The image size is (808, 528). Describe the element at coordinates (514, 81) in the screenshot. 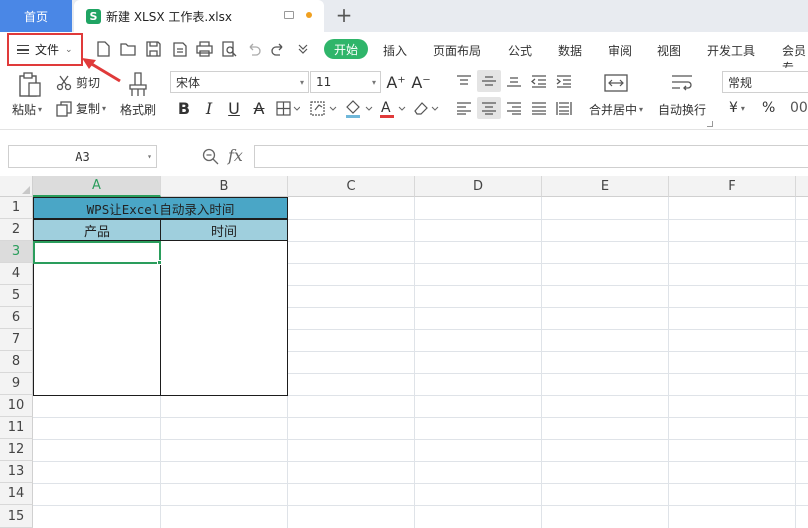

I see `align-bottom-icon` at that location.